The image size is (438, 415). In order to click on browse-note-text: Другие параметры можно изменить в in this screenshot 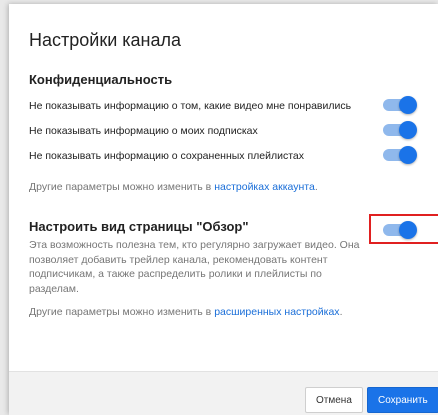, I will do `click(122, 312)`.